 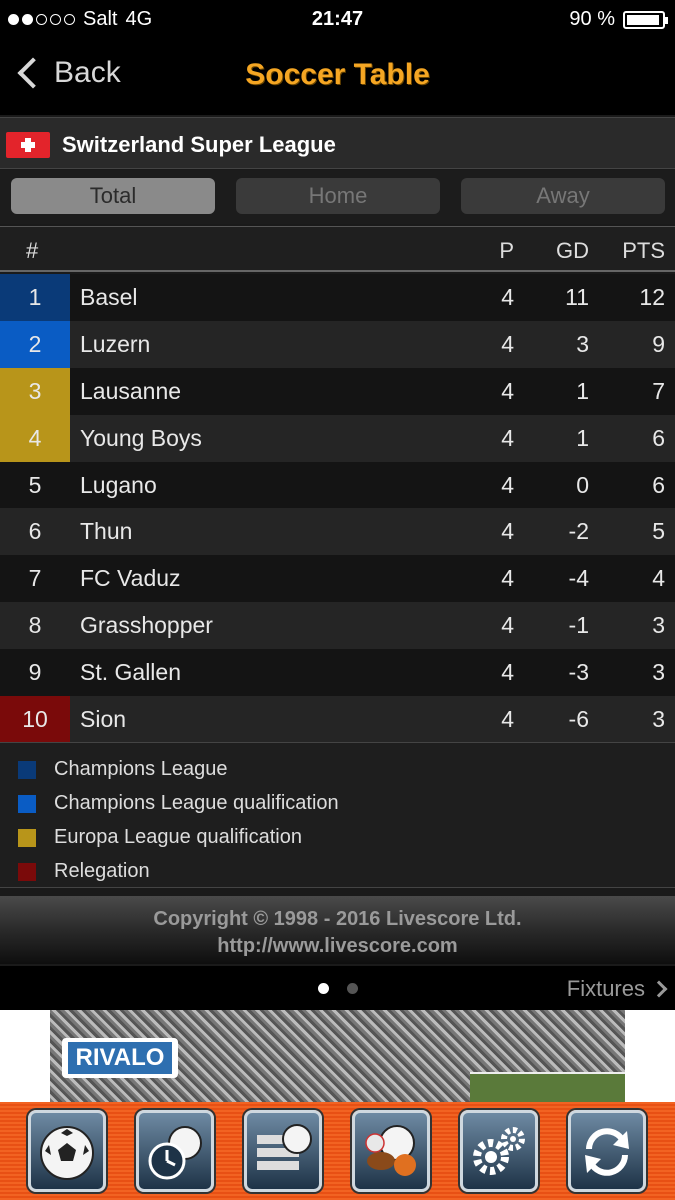 What do you see at coordinates (32, 250) in the screenshot?
I see `header-position: #` at bounding box center [32, 250].